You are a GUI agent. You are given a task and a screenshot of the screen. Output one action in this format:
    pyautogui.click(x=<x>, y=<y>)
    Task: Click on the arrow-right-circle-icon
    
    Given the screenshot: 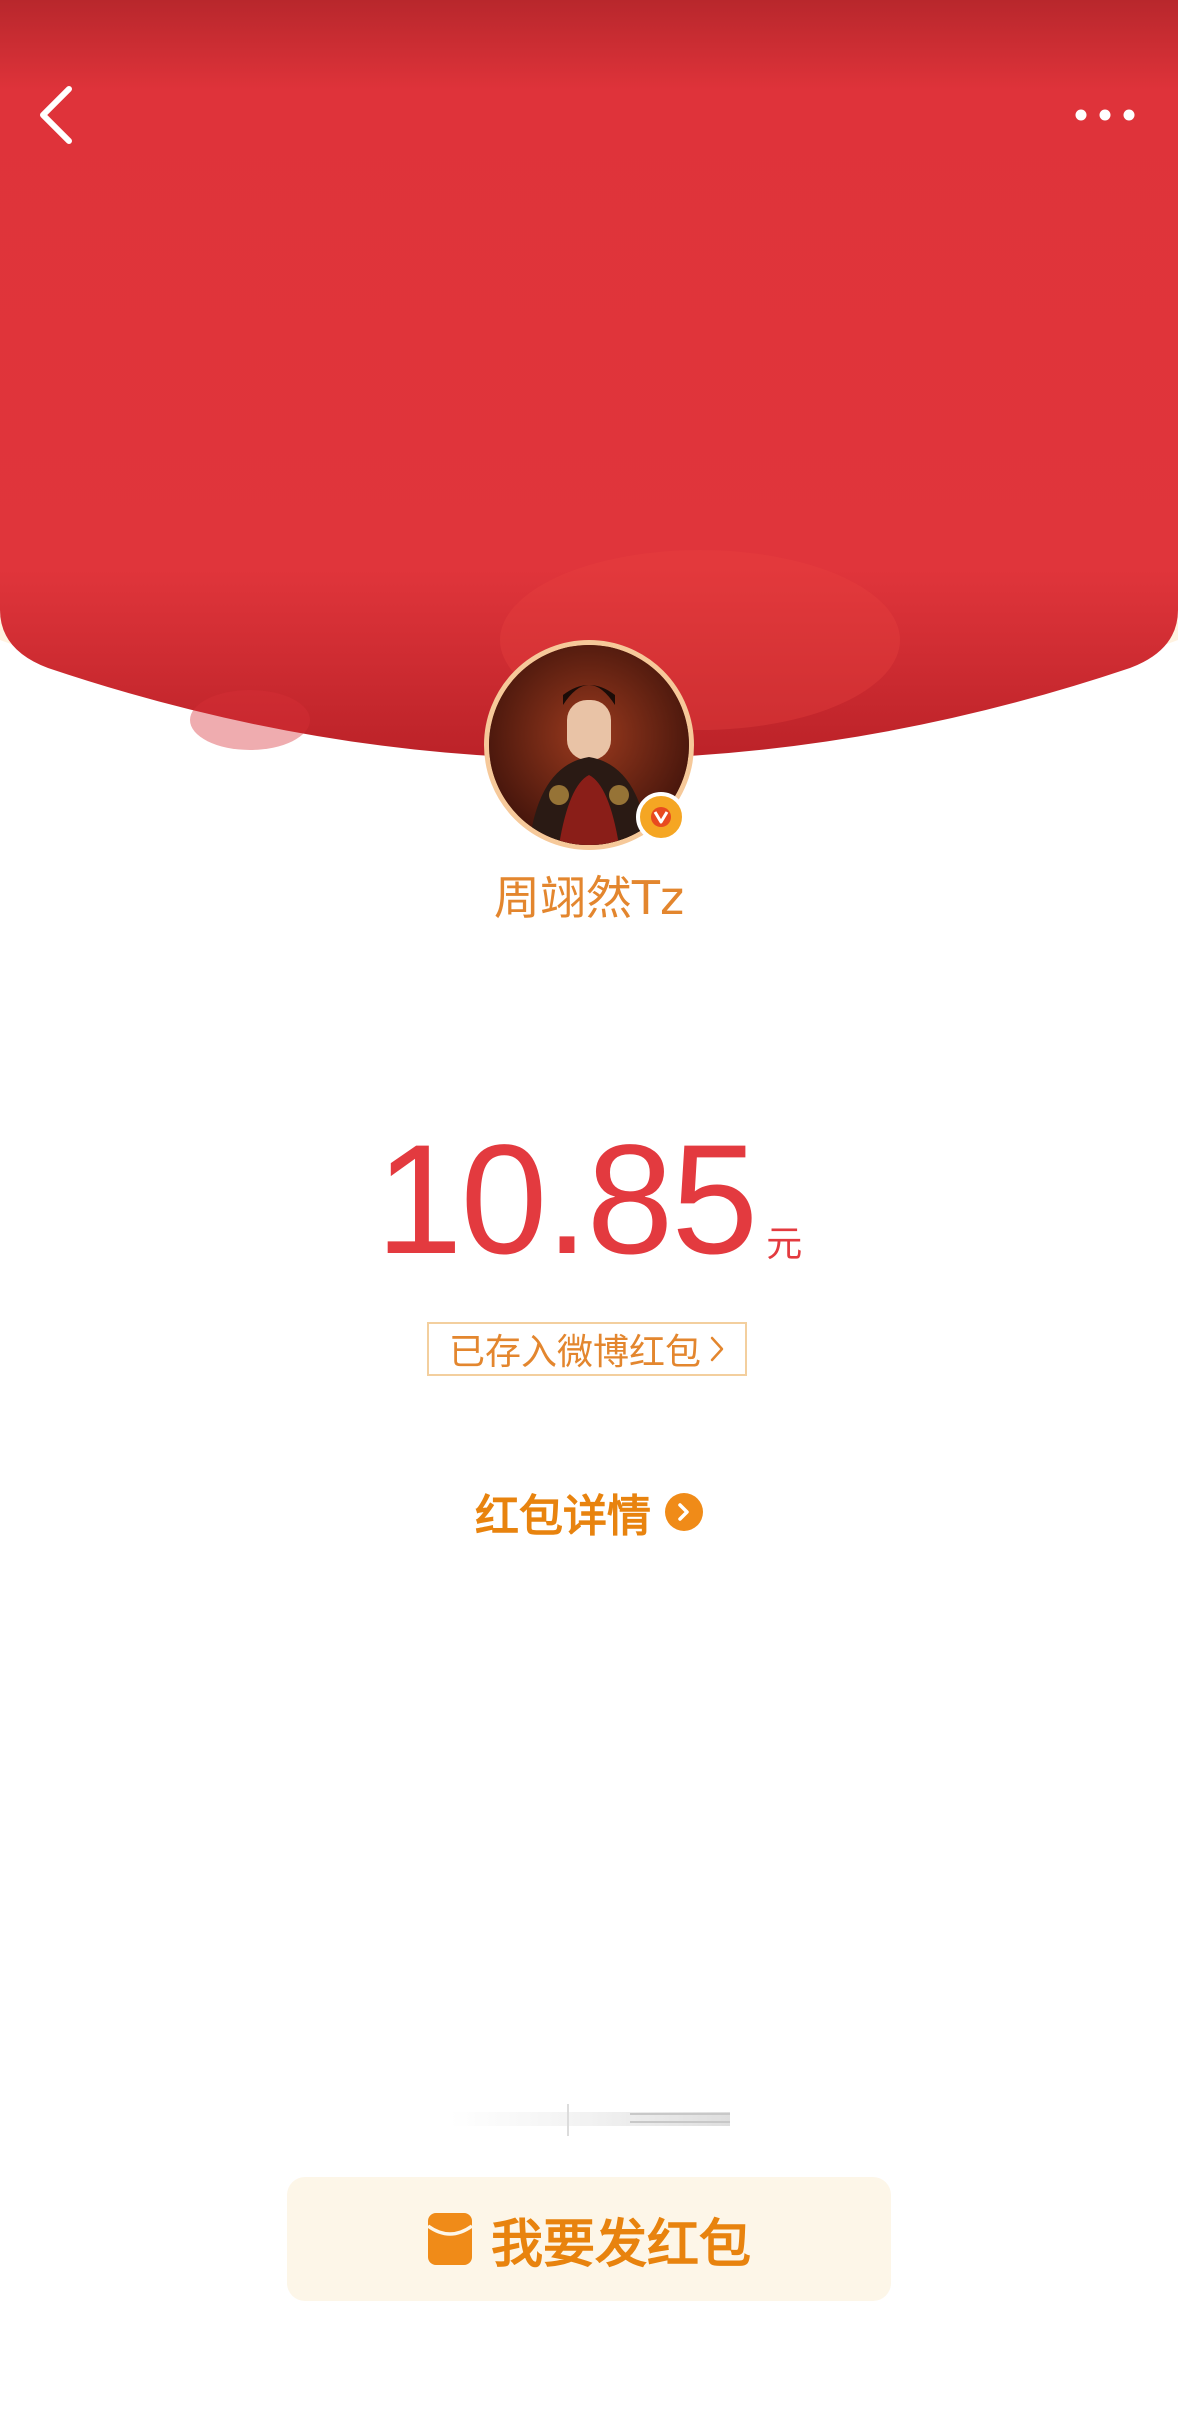 What is the action you would take?
    pyautogui.click(x=684, y=1512)
    